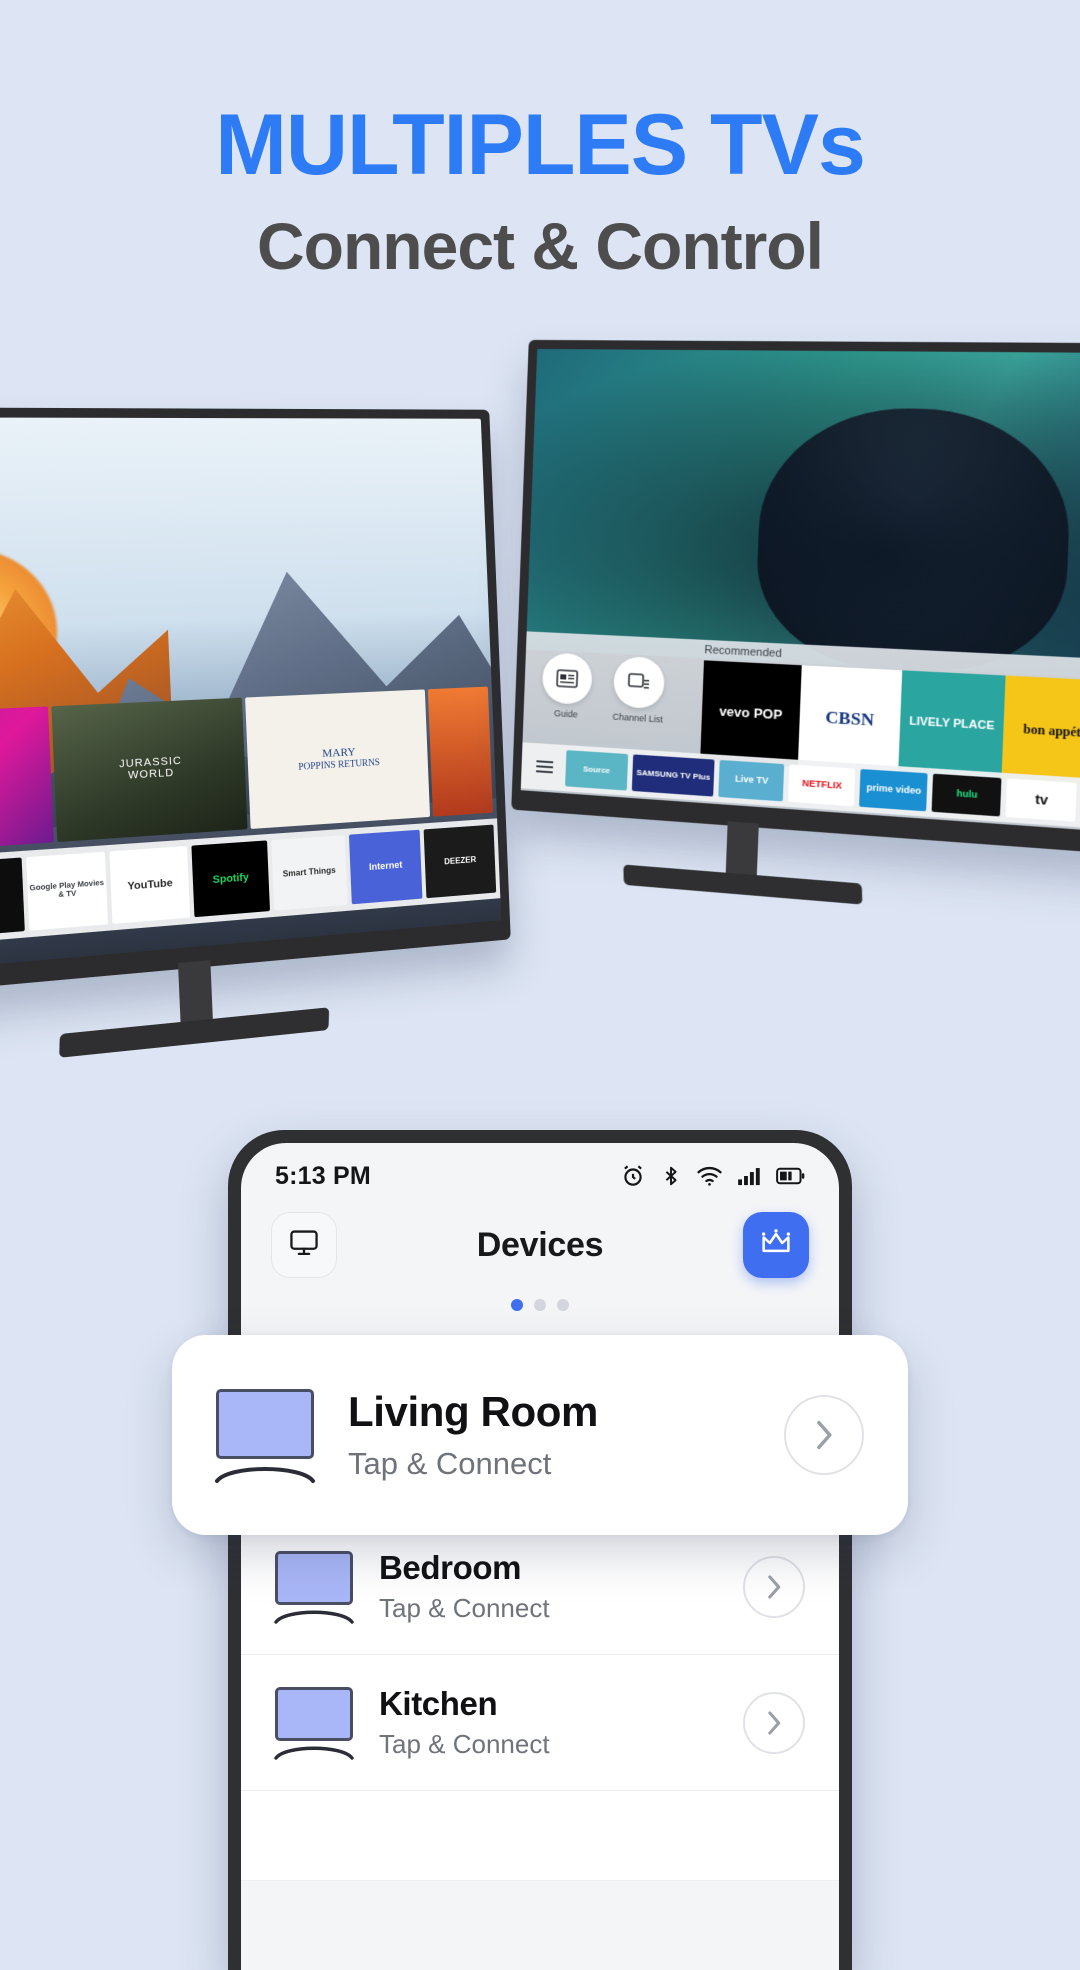  Describe the element at coordinates (749, 1176) in the screenshot. I see `cellular-signal-icon` at that location.